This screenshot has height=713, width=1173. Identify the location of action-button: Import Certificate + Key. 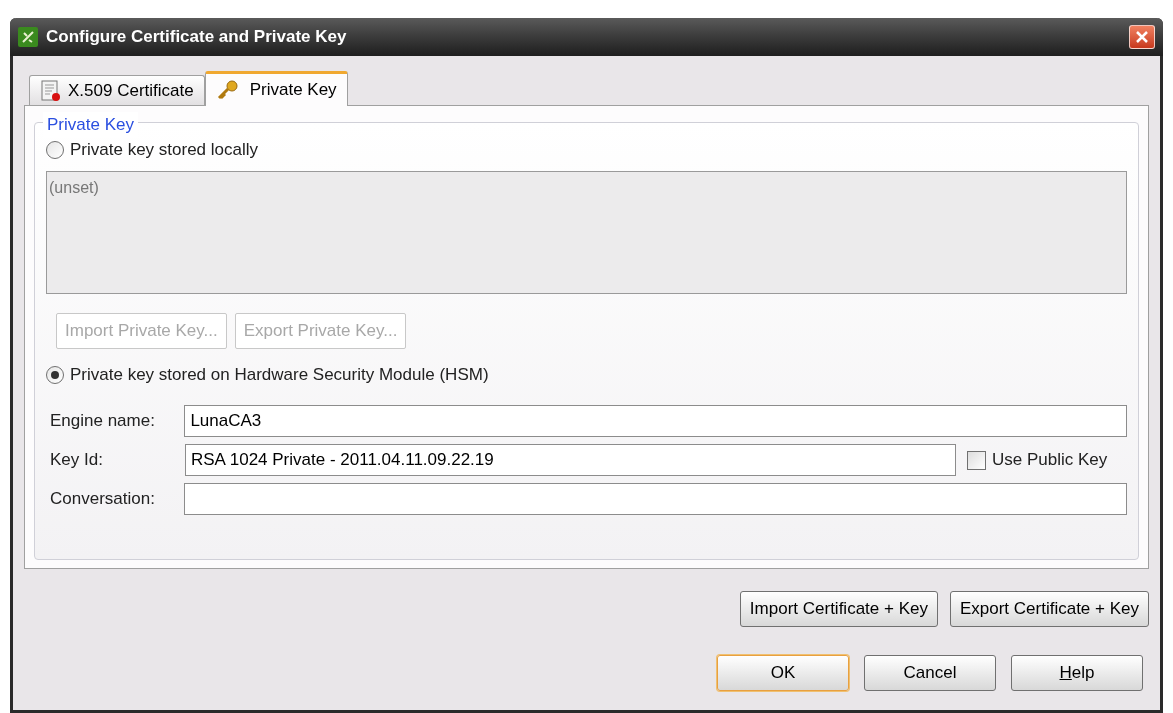
(838, 609).